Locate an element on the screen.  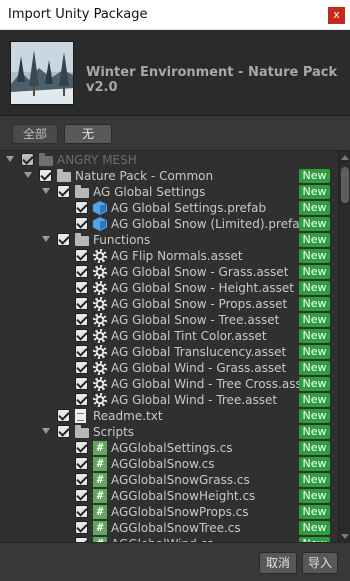
tree-row: AG Flip Normals.asset New is located at coordinates (169, 256).